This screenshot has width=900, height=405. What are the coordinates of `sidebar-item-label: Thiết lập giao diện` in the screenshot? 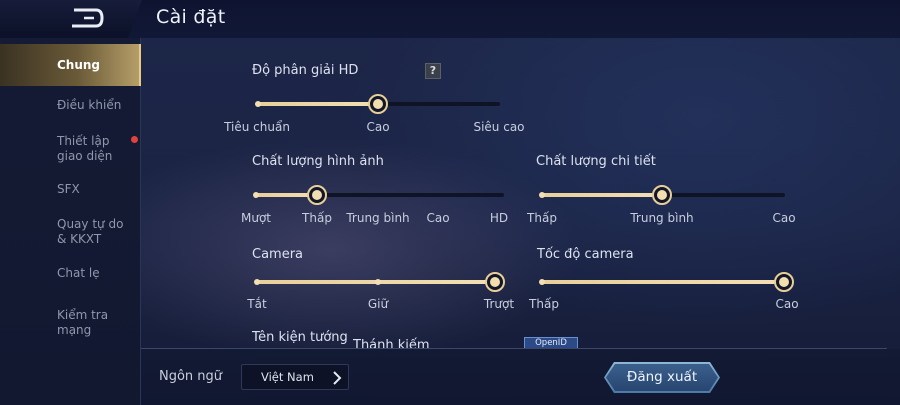 It's located at (85, 148).